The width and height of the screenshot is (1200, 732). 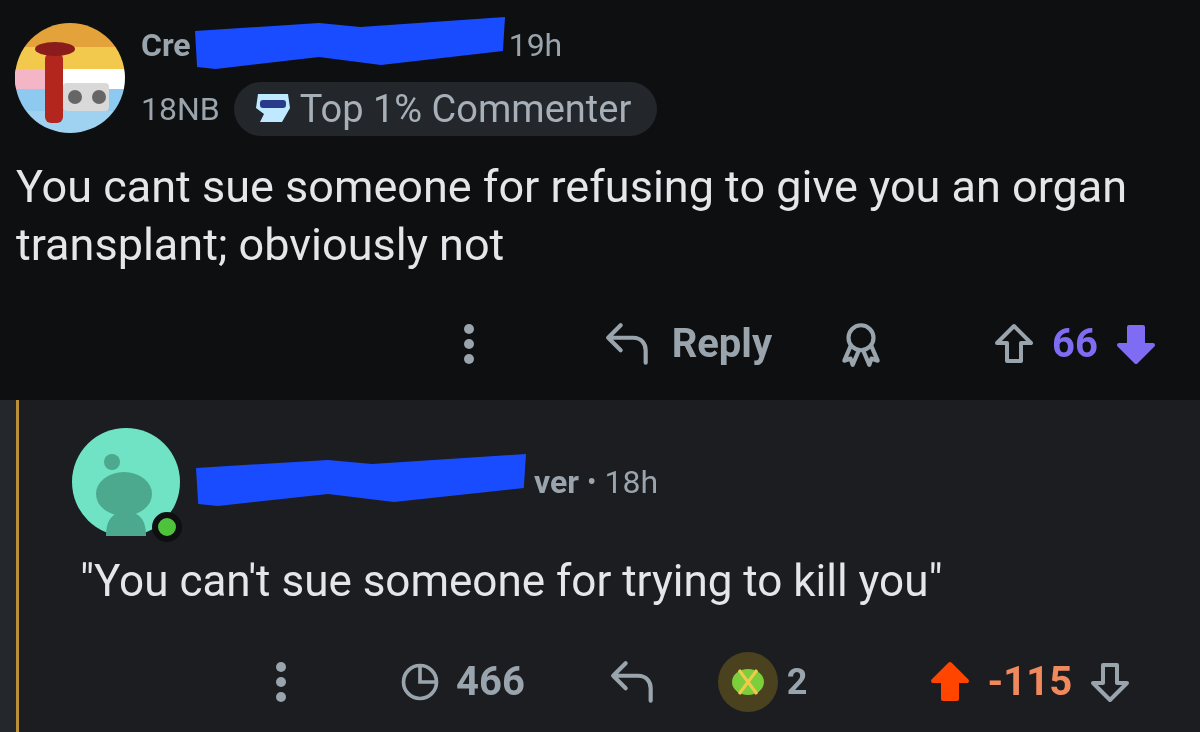 I want to click on author-name: Cre, so click(x=166, y=45).